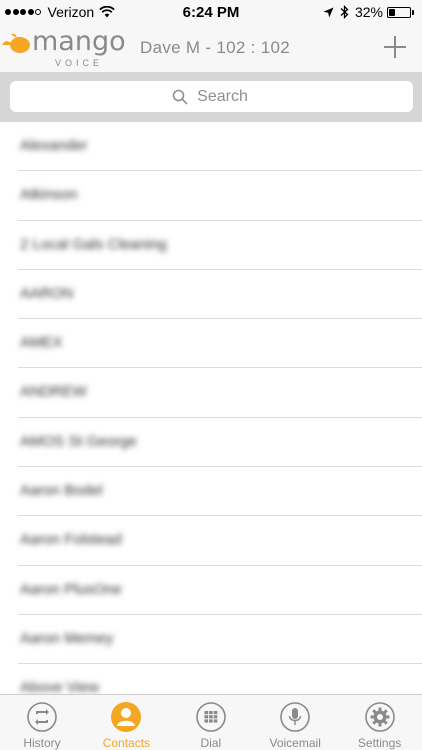 The width and height of the screenshot is (422, 750). What do you see at coordinates (344, 12) in the screenshot?
I see `bluetooth-icon` at bounding box center [344, 12].